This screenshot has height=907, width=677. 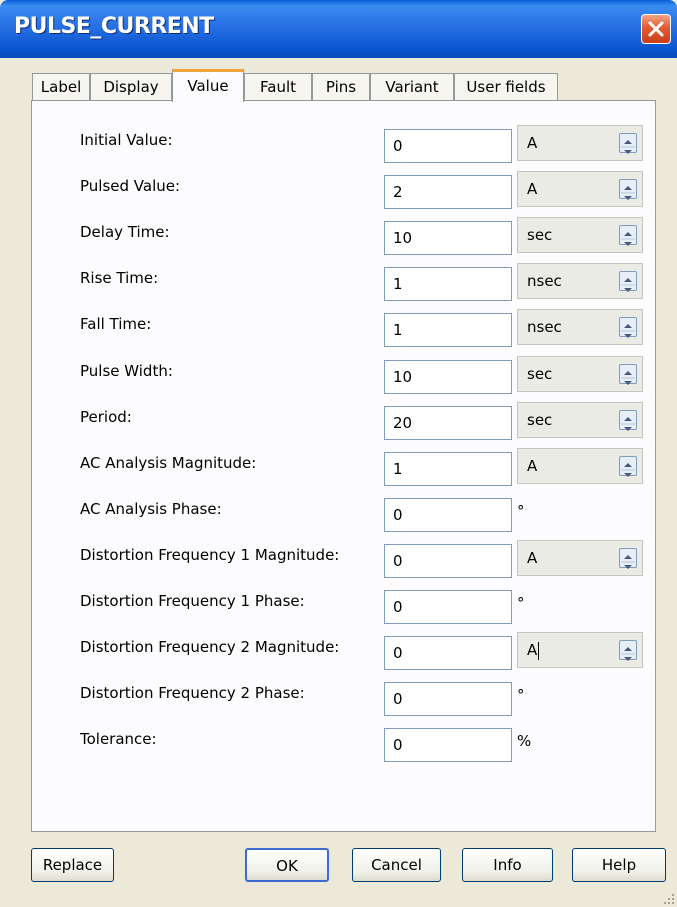 What do you see at coordinates (344, 740) in the screenshot?
I see `param-row: Tolerance: 0%` at bounding box center [344, 740].